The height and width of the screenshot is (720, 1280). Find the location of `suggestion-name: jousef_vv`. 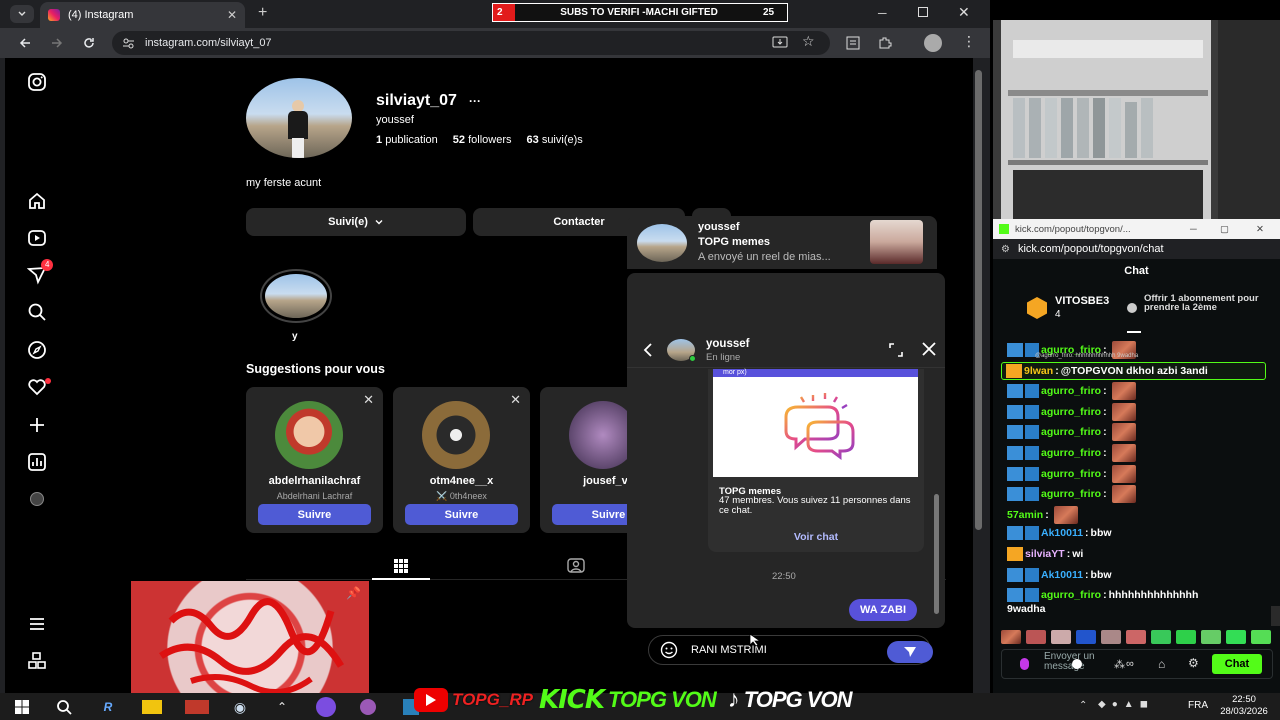

suggestion-name: jousef_vv is located at coordinates (590, 481).